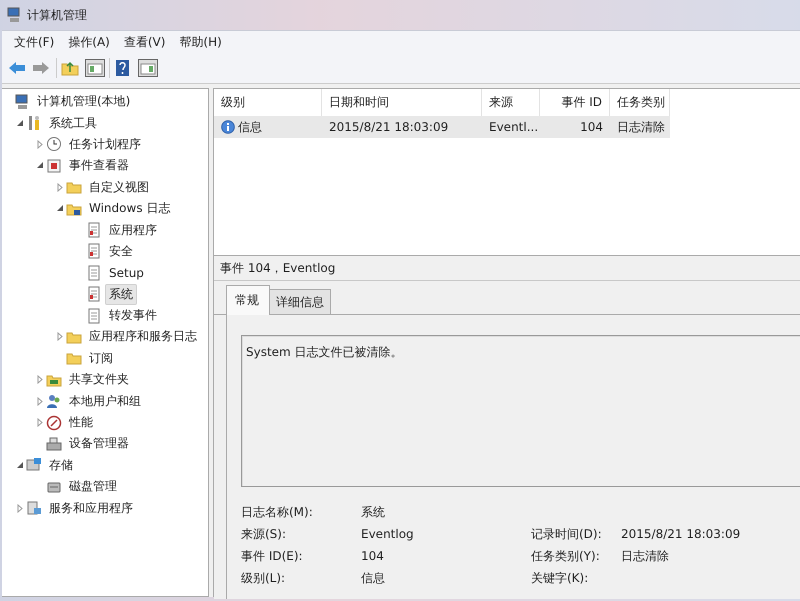 This screenshot has width=800, height=601. I want to click on tree-item: 设备管理器, so click(99, 443).